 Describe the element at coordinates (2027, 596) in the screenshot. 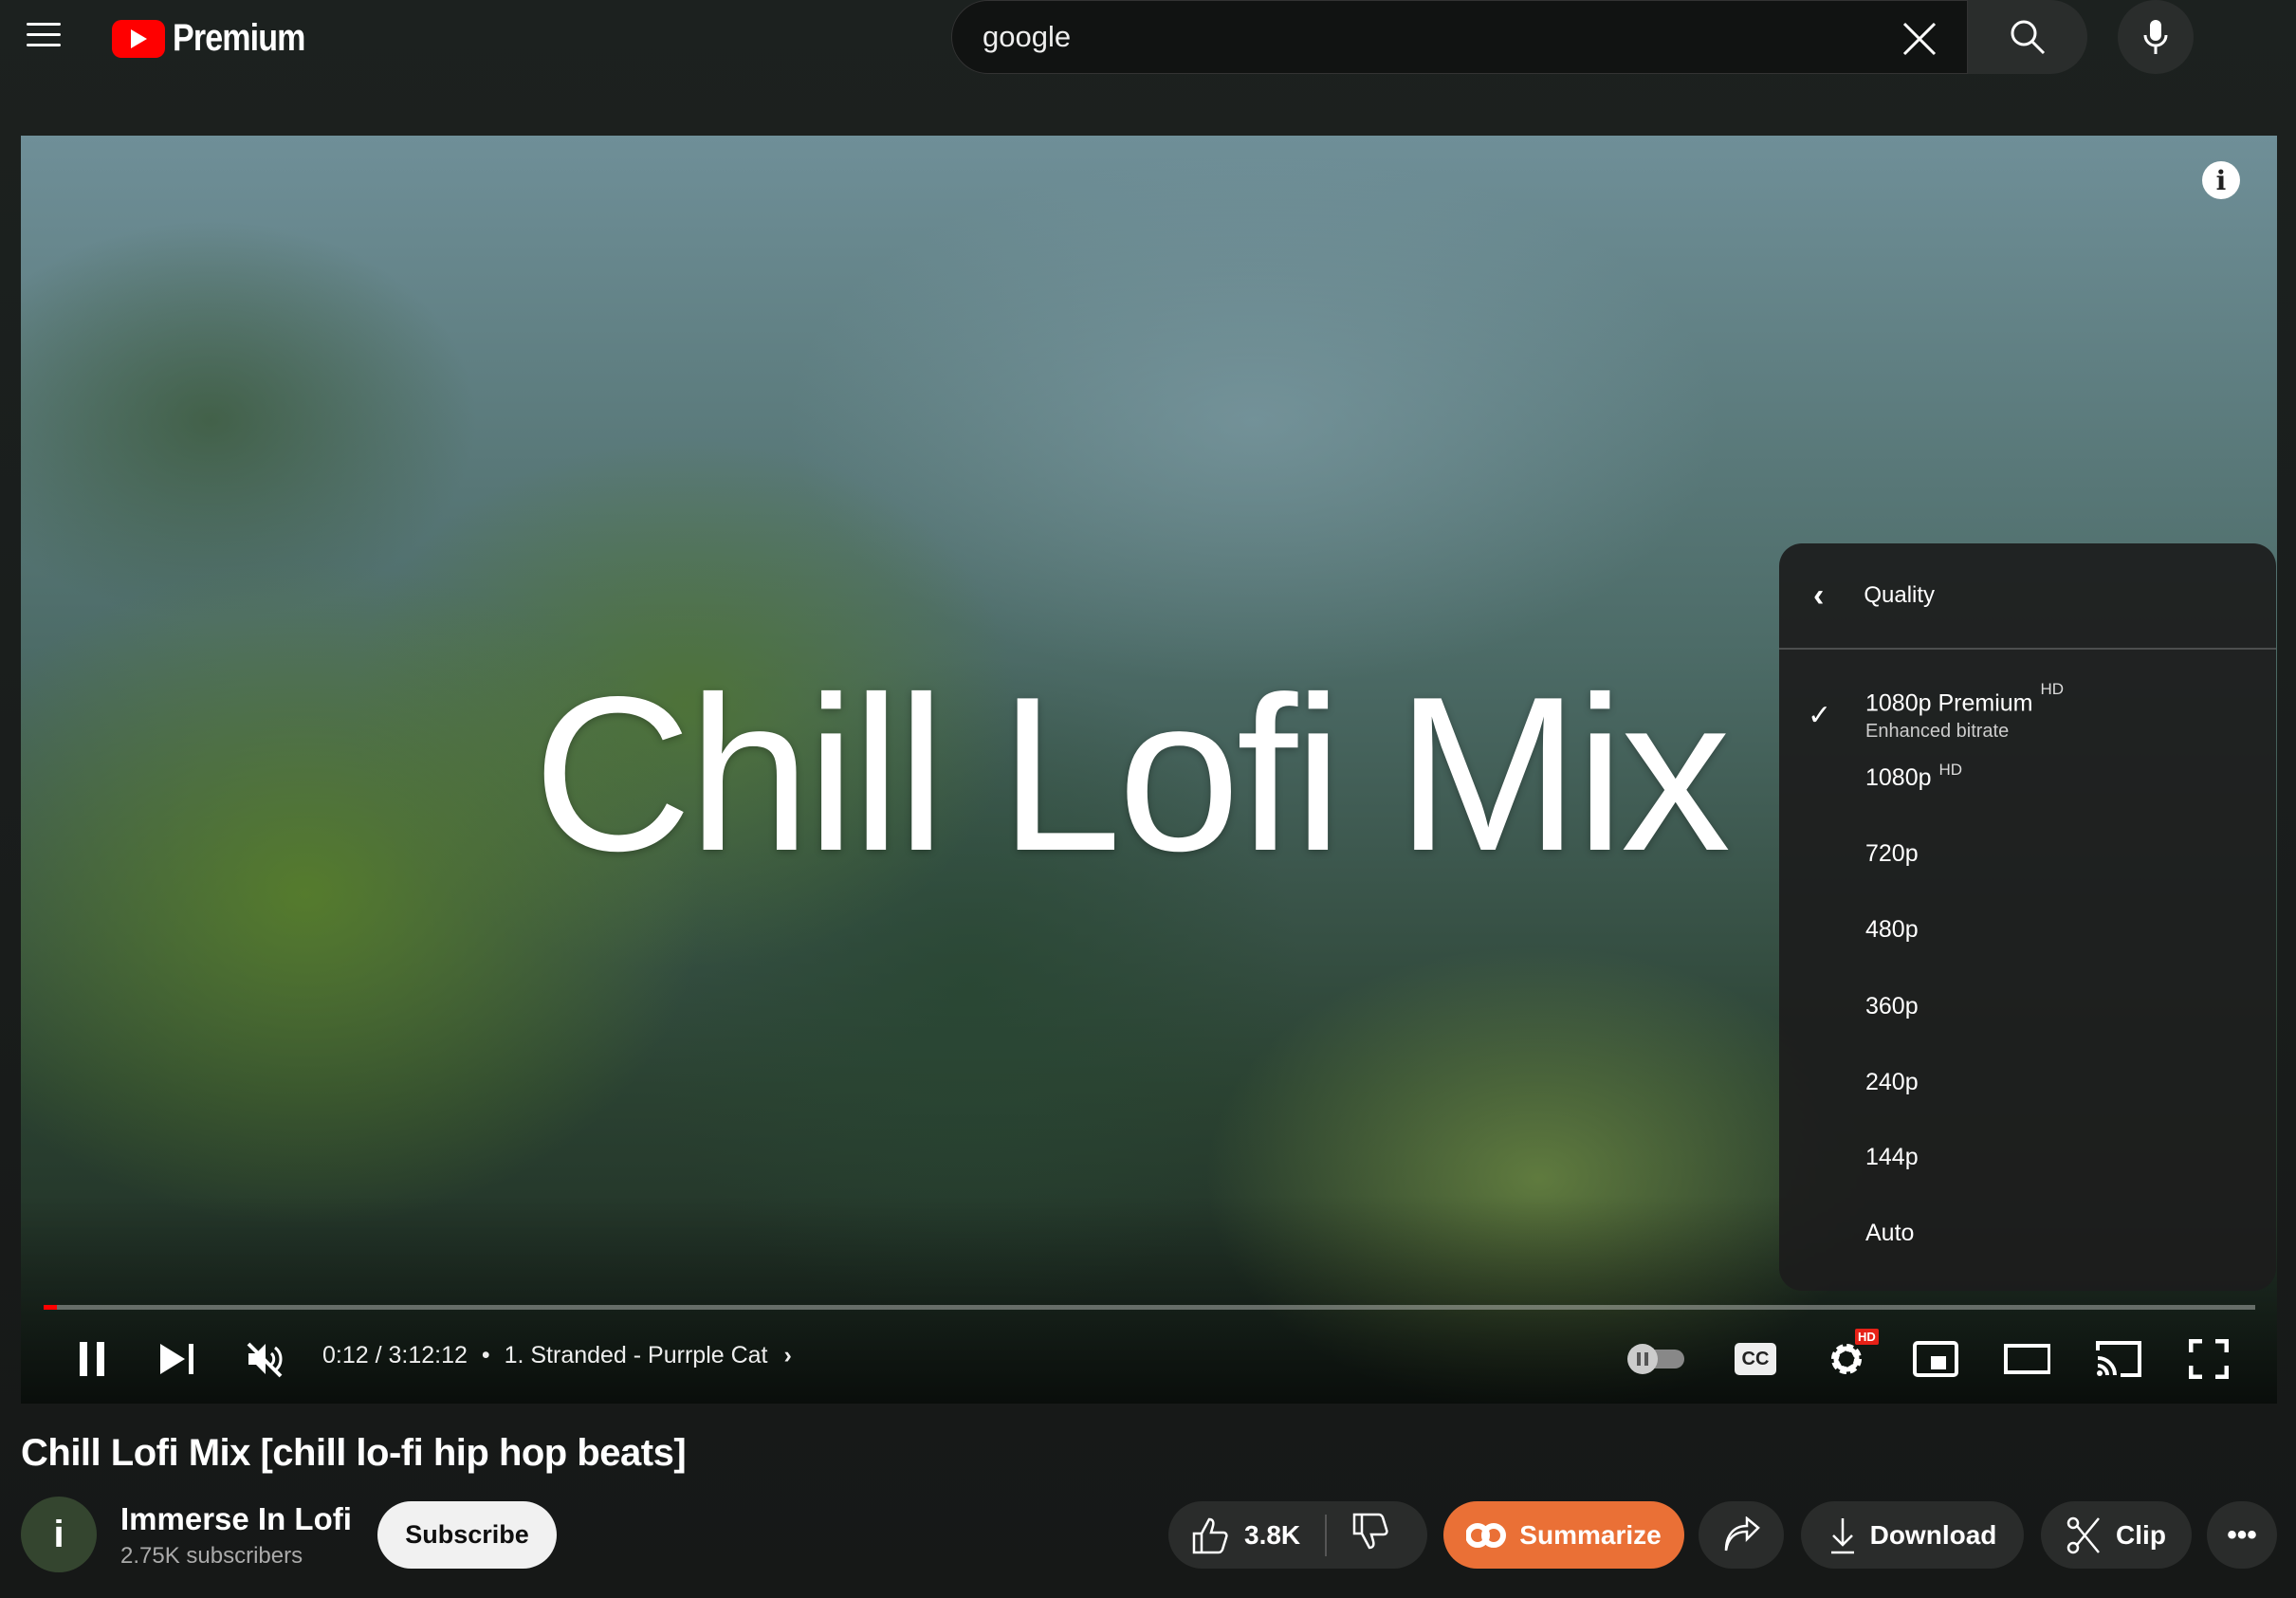

I see `quality-menu-back: ‹ Quality` at that location.